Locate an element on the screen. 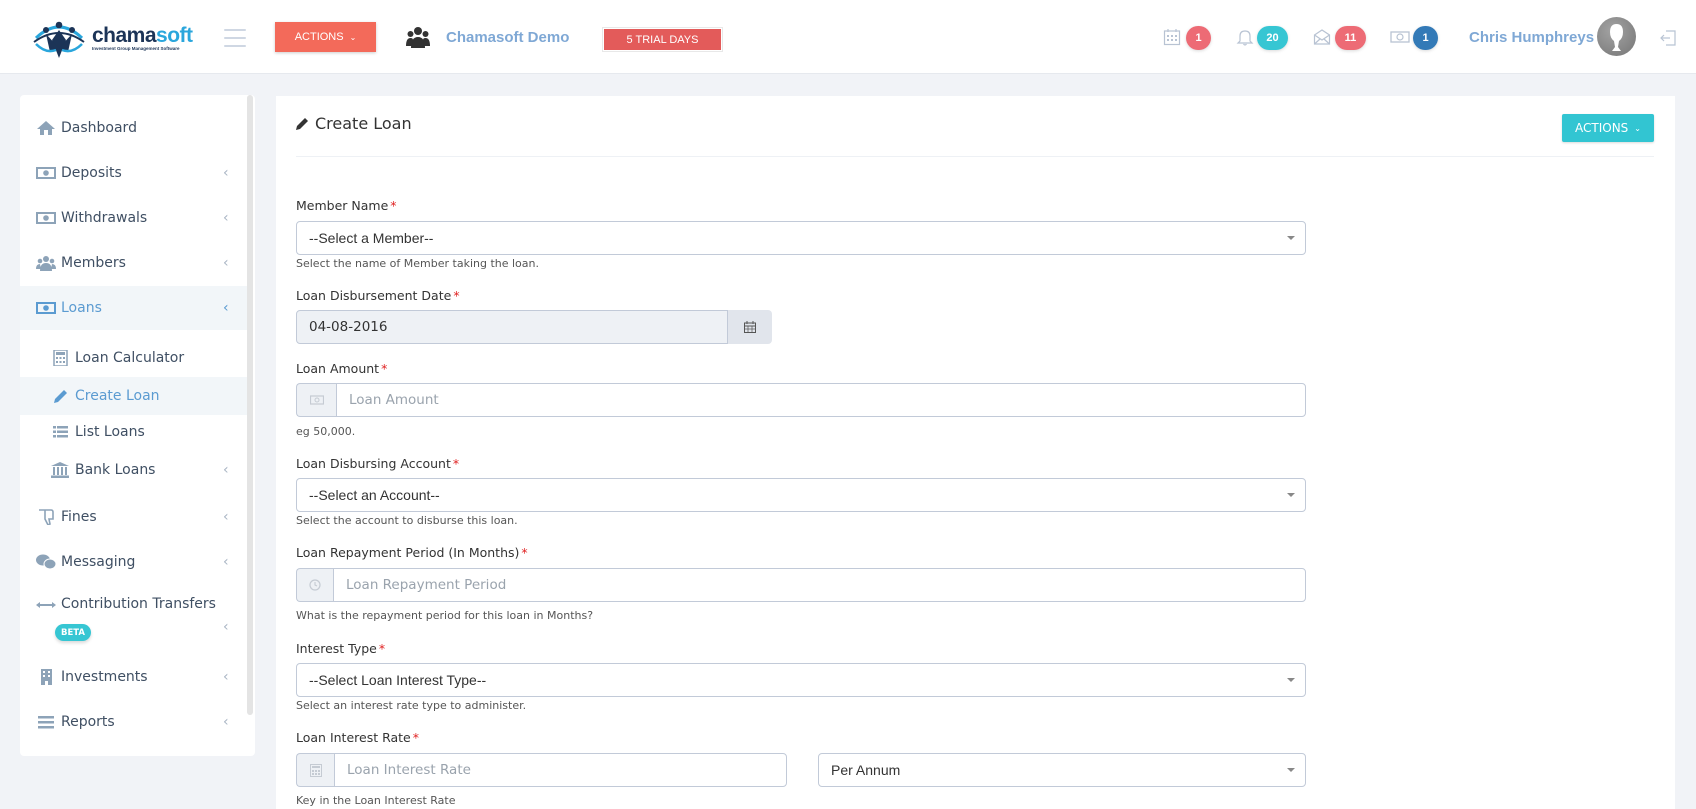 The height and width of the screenshot is (809, 1696). list-icon is located at coordinates (60, 432).